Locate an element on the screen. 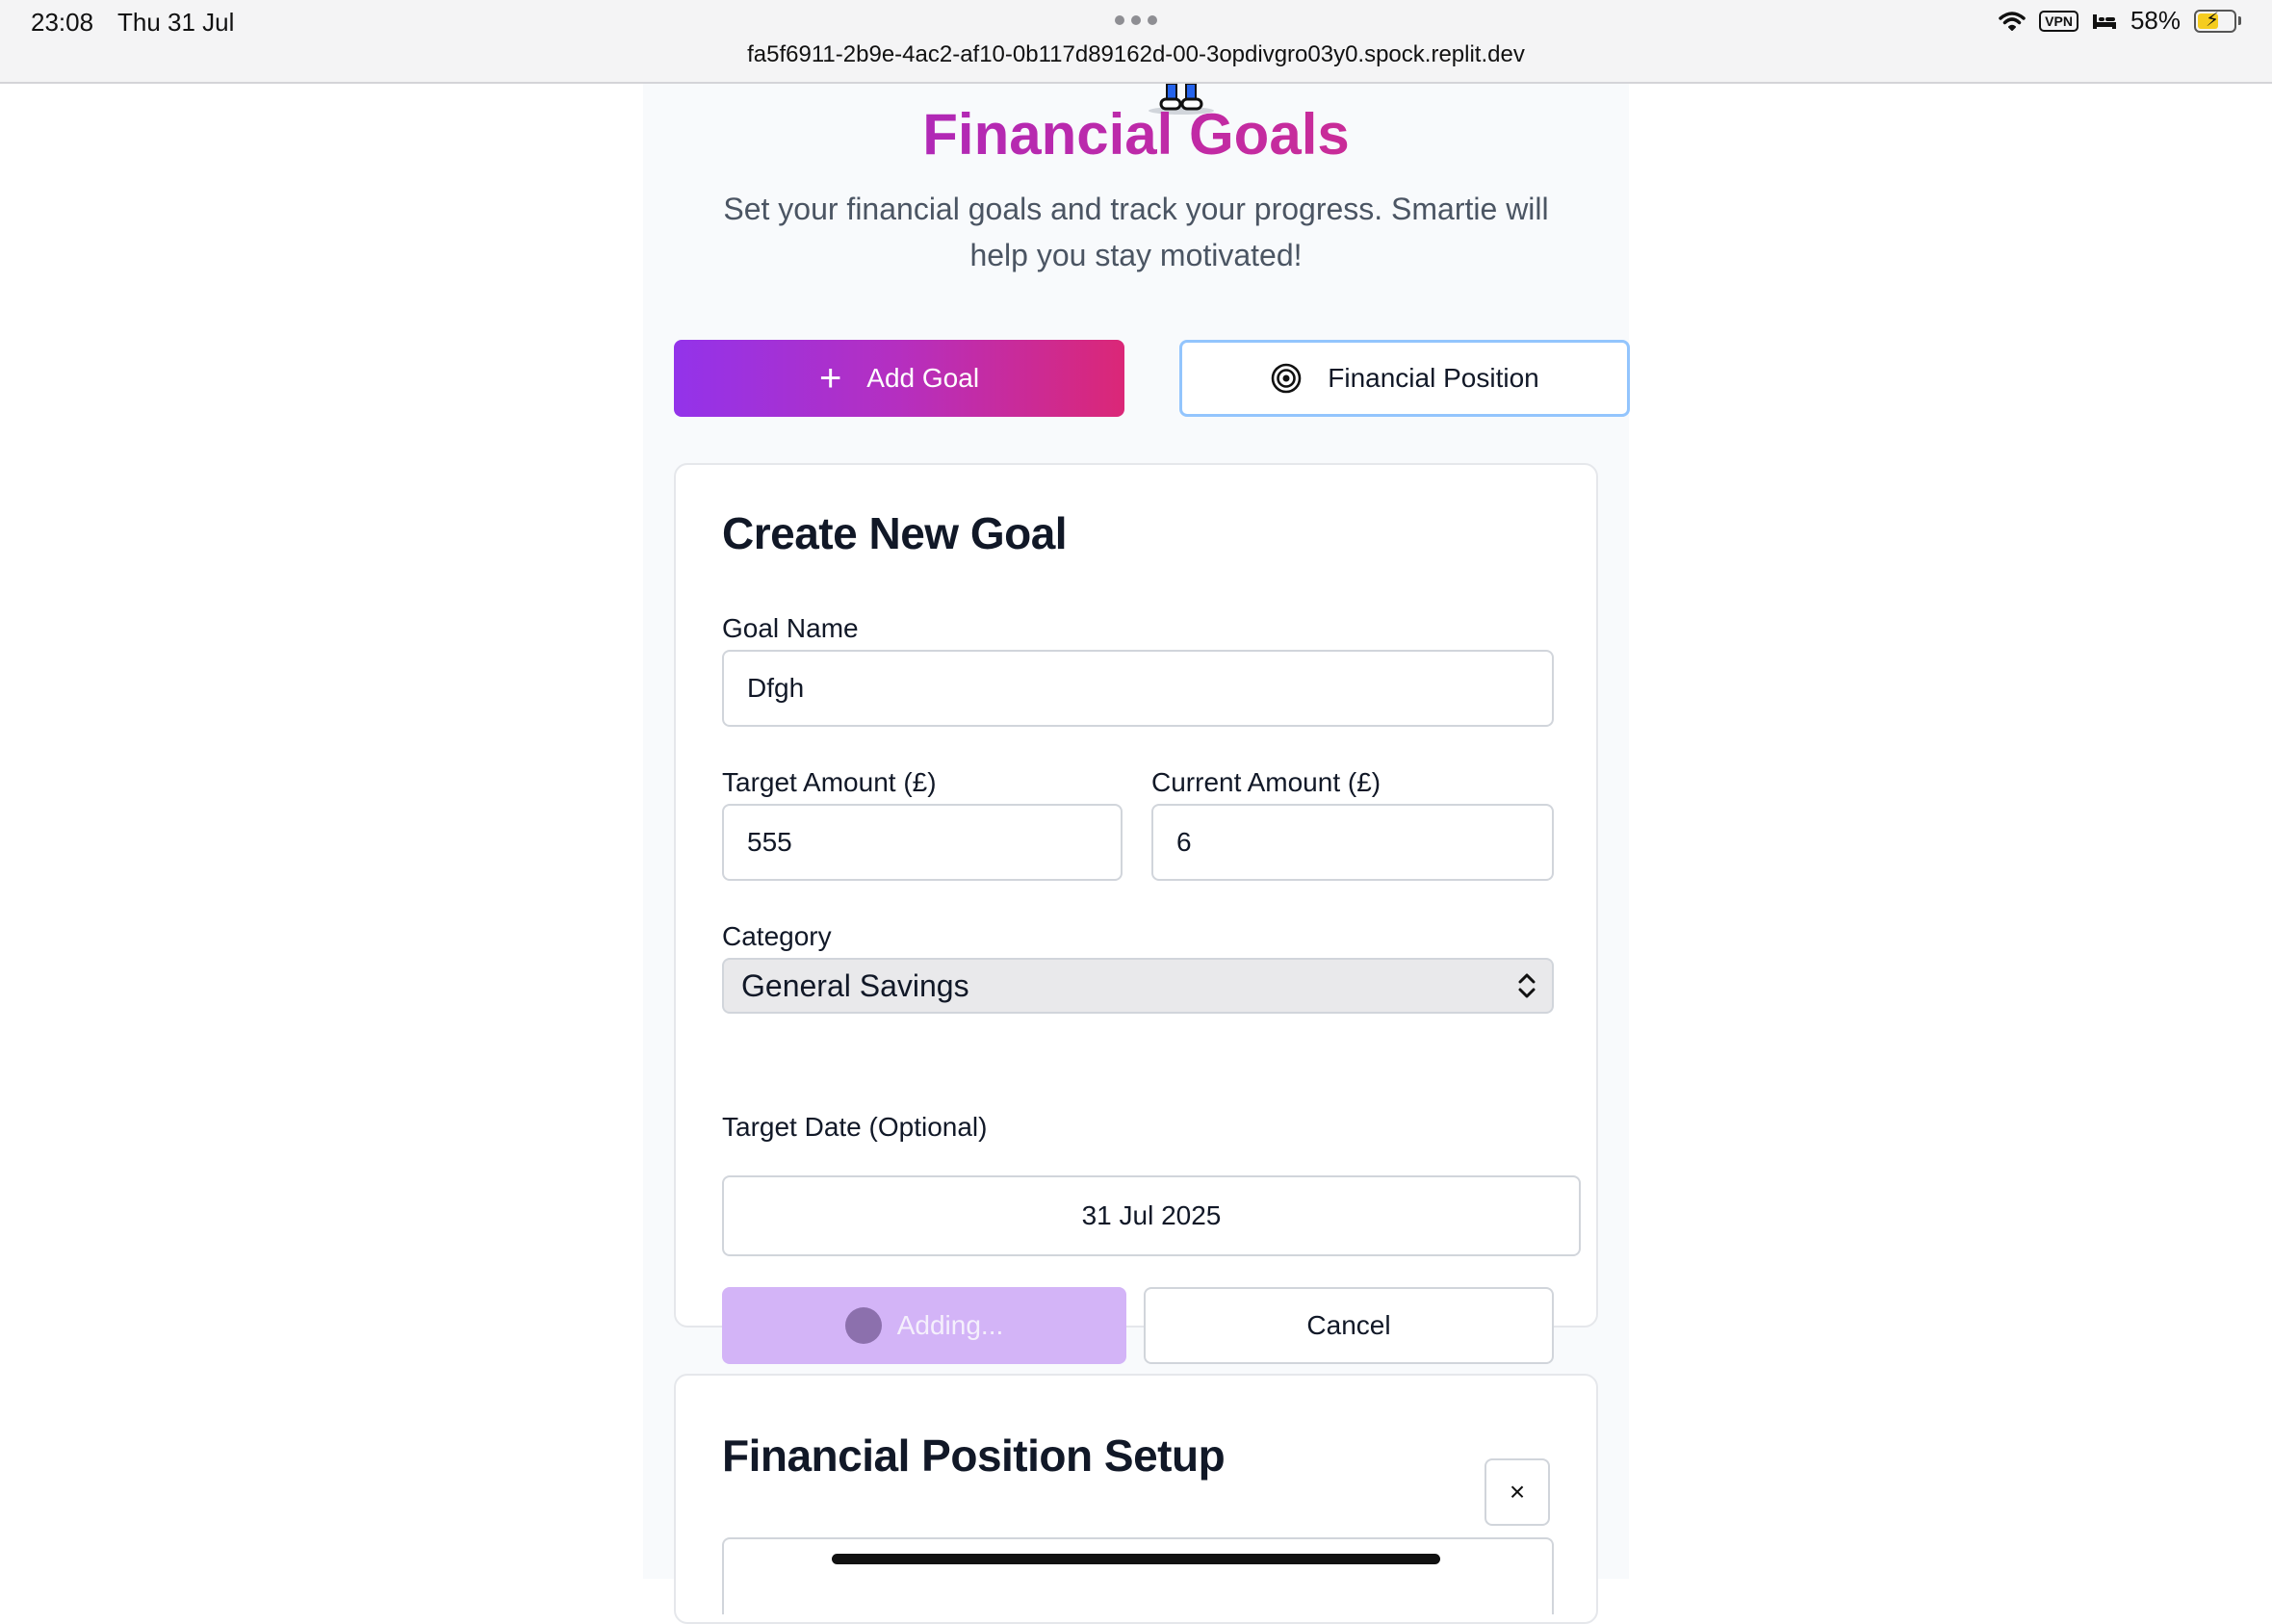  create-goal-heading: Create New Goal is located at coordinates (895, 533).